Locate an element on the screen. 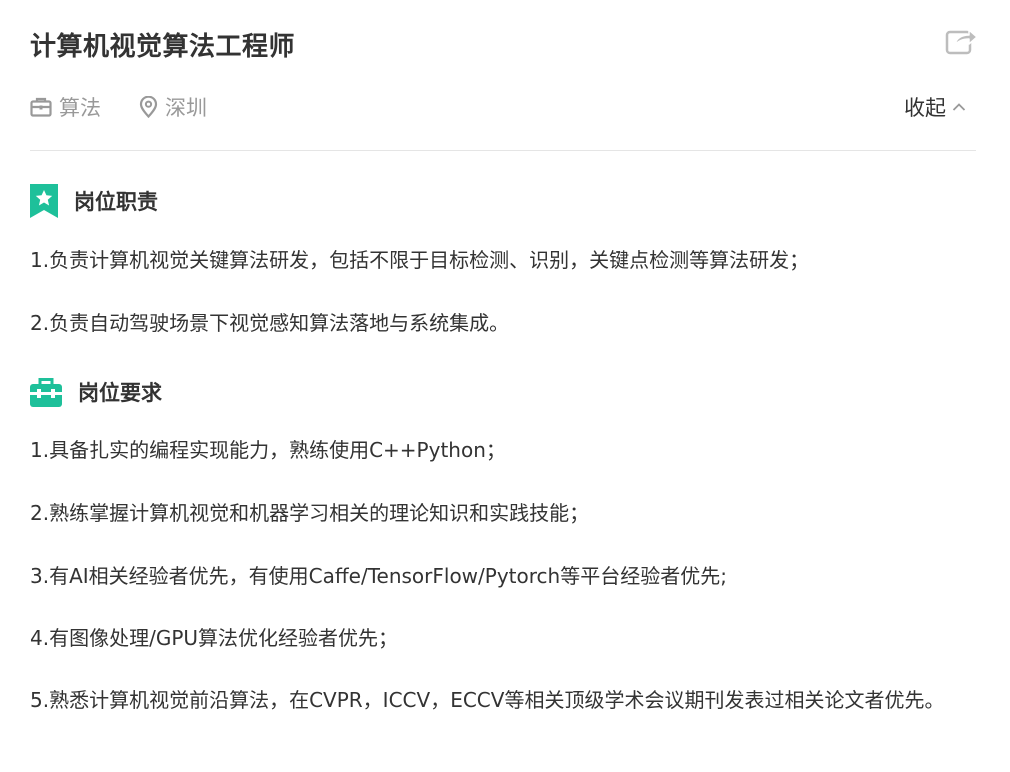 This screenshot has width=1010, height=772. collapse-button: 收起 is located at coordinates (935, 107).